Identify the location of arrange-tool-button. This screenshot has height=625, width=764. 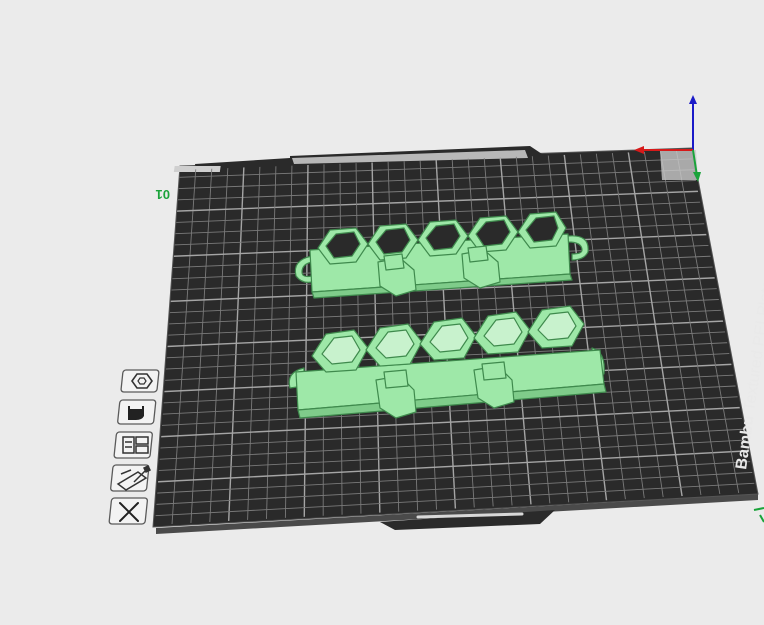
(133, 445).